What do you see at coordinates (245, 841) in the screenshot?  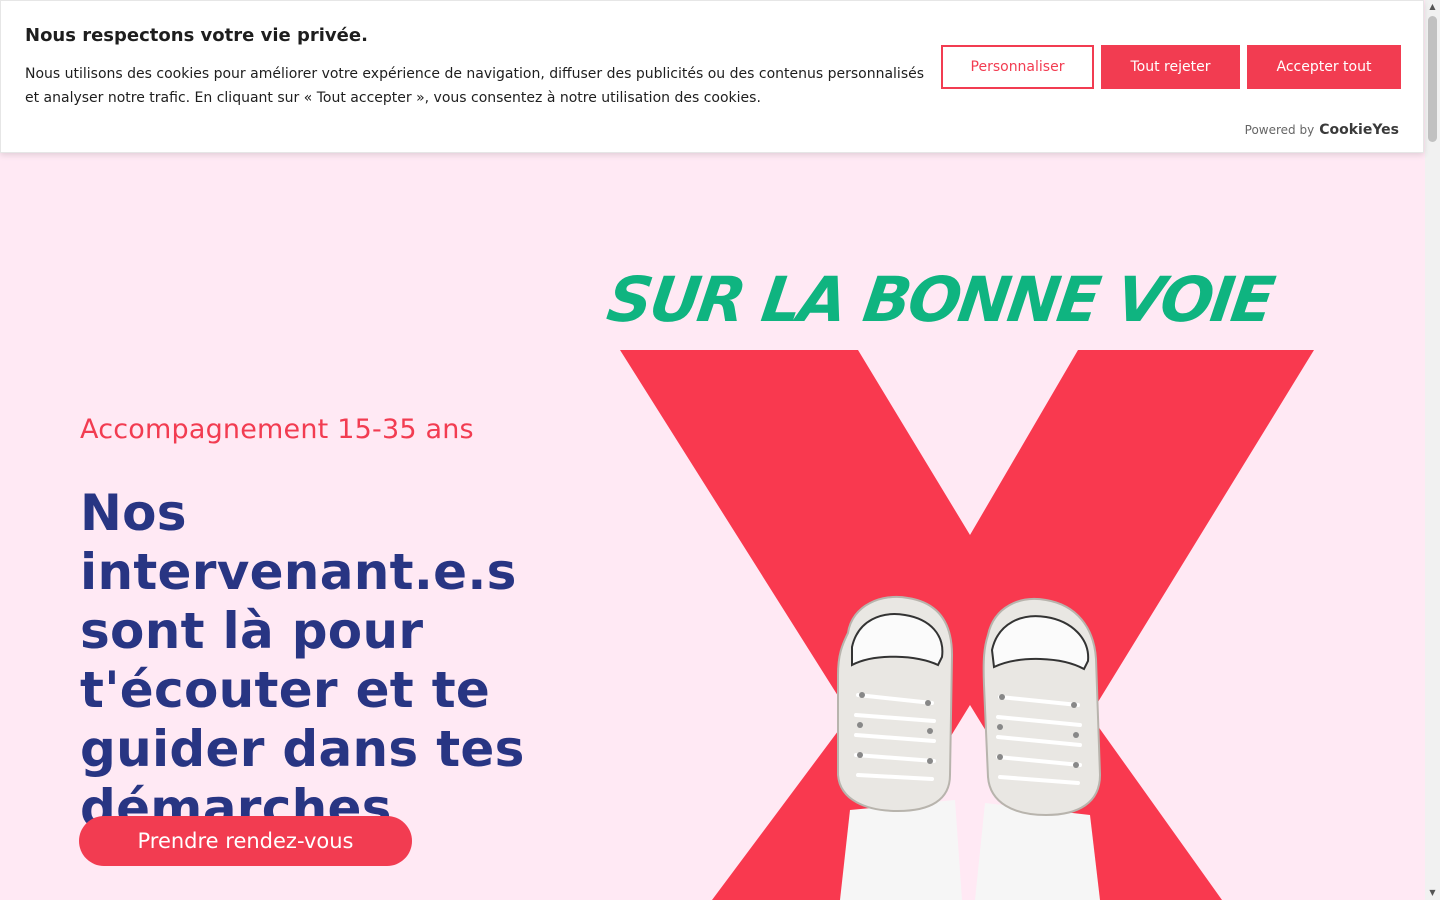 I see `book-appointment-button: Prendre rendez-vous` at bounding box center [245, 841].